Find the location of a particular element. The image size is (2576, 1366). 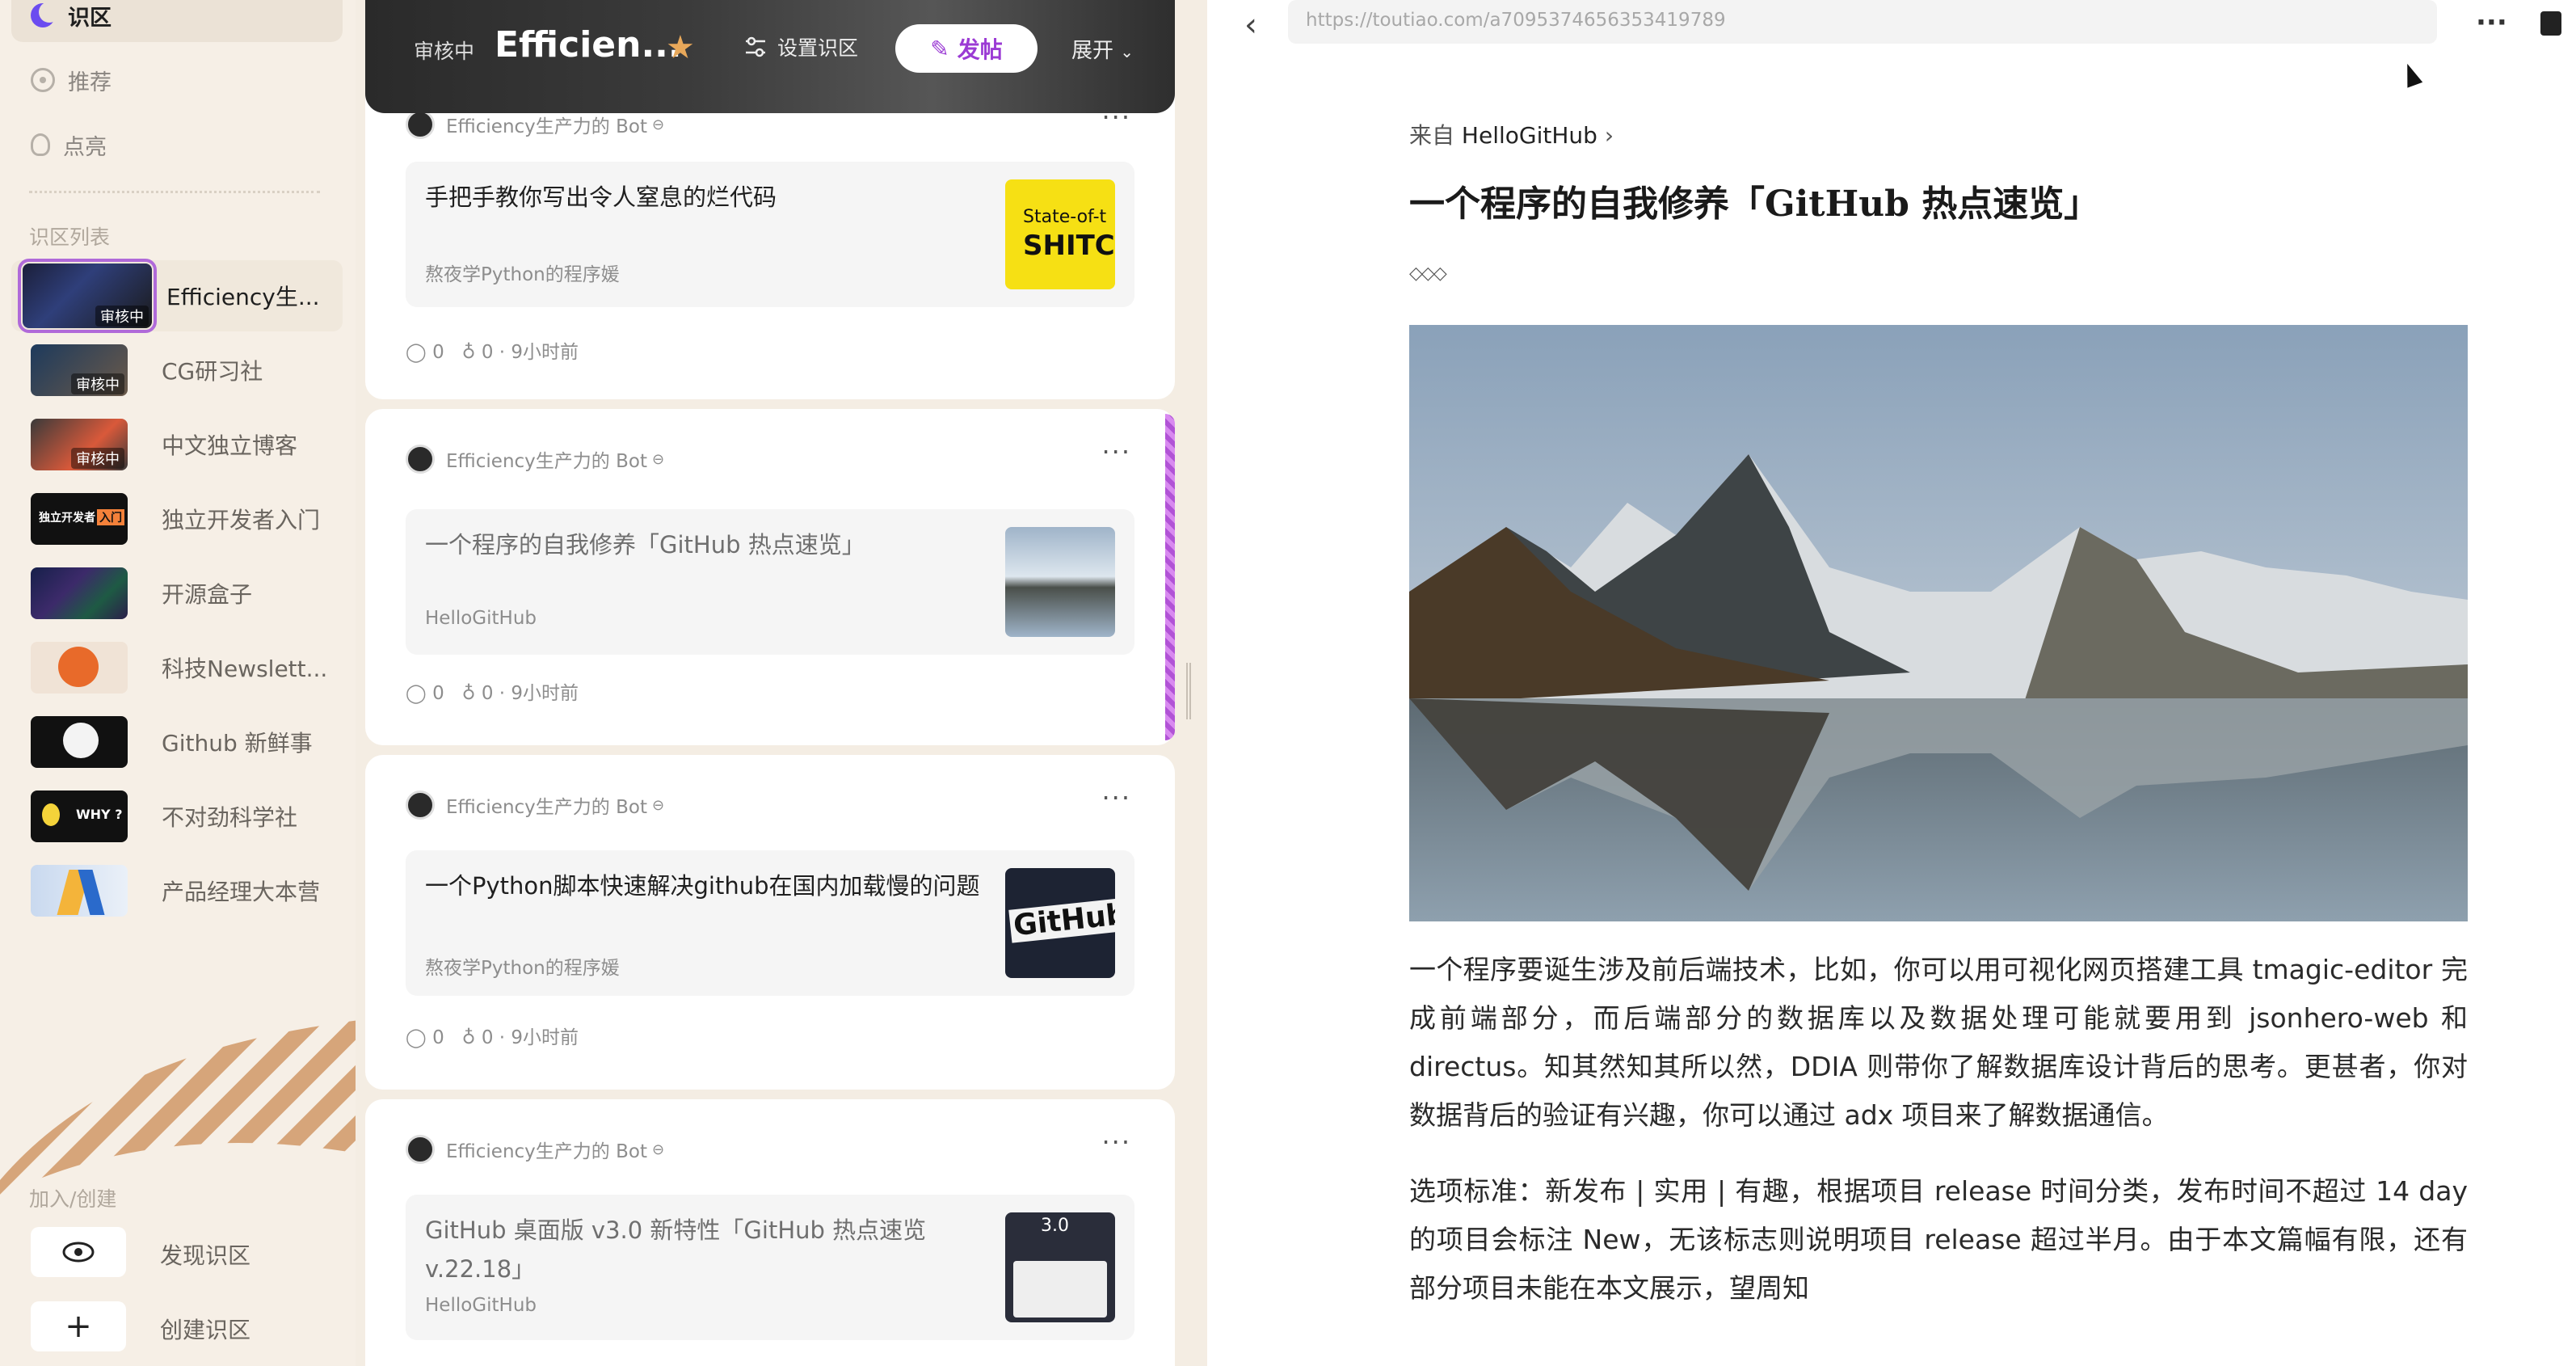

circle-thumb: 独立开发者 入门 is located at coordinates (79, 519).